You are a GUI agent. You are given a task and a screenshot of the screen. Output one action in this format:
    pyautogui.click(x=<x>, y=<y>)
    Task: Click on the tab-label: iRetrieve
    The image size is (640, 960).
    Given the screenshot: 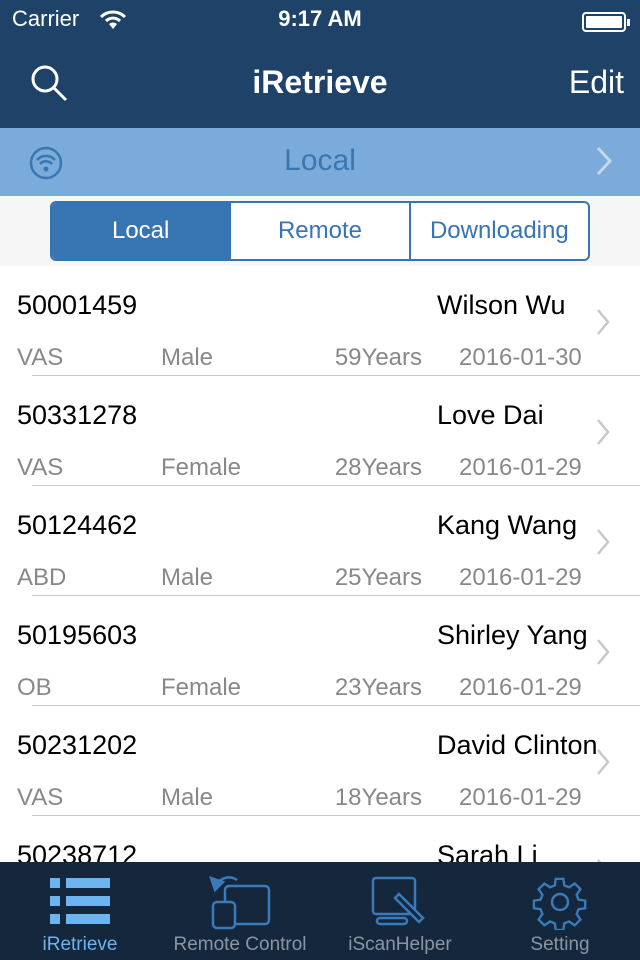 What is the action you would take?
    pyautogui.click(x=80, y=944)
    